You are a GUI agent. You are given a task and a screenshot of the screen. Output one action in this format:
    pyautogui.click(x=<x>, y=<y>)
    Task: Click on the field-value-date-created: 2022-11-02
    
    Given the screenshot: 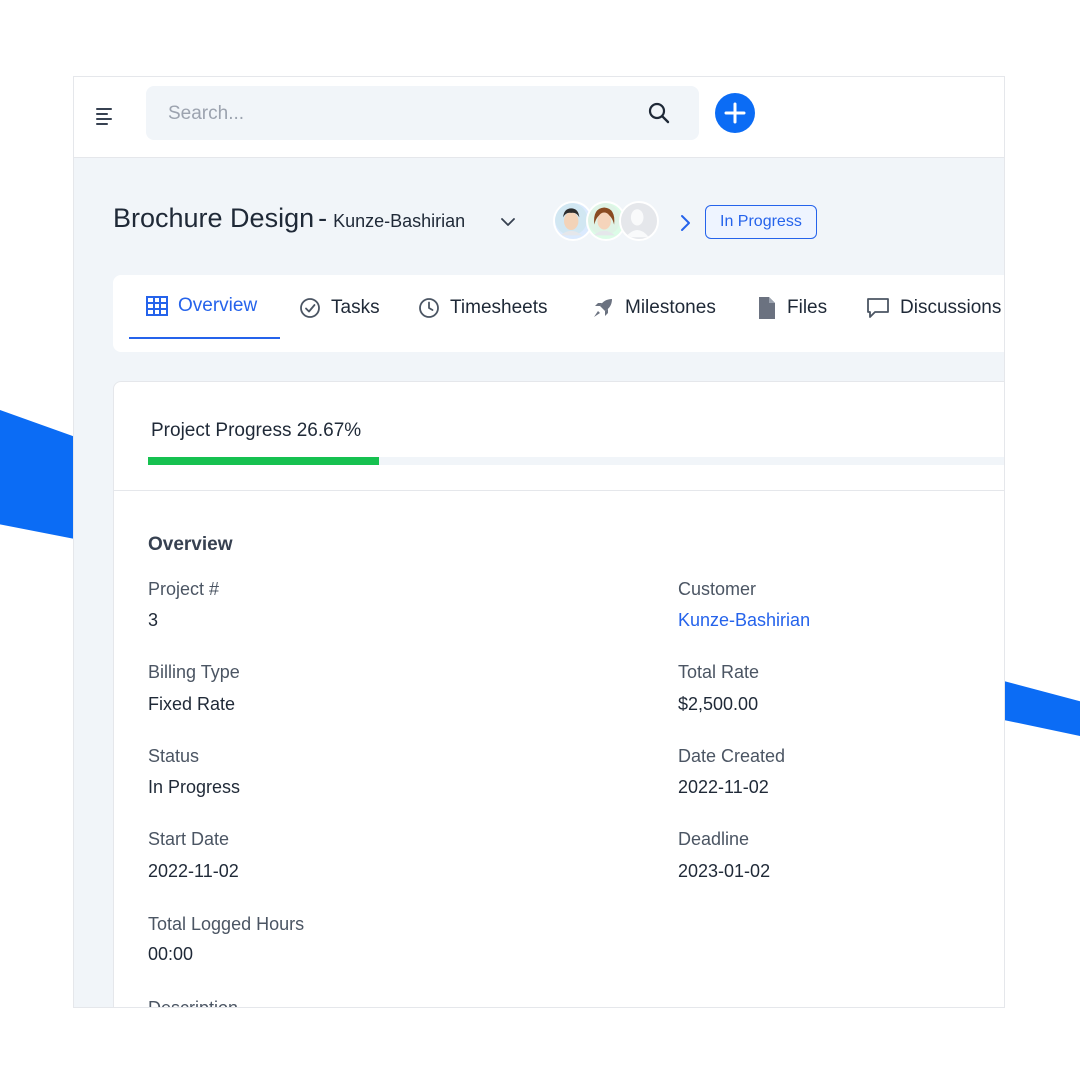 What is the action you would take?
    pyautogui.click(x=723, y=787)
    